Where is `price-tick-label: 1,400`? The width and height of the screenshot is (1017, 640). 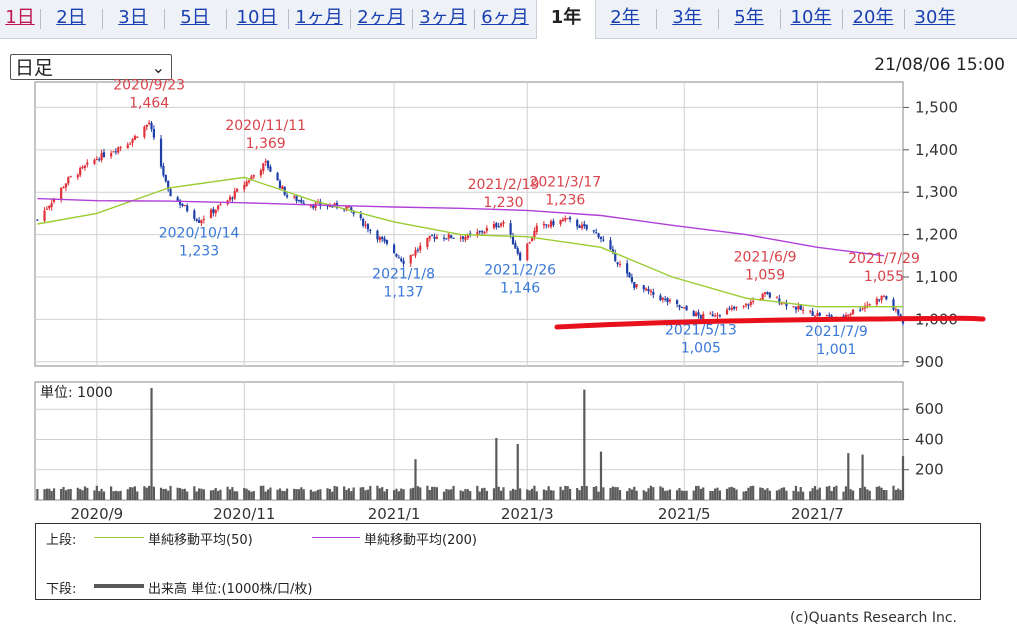 price-tick-label: 1,400 is located at coordinates (936, 150).